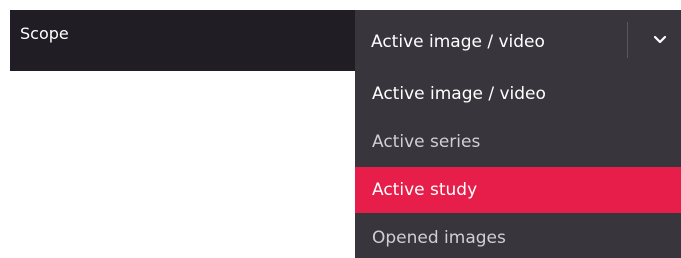  What do you see at coordinates (518, 142) in the screenshot?
I see `menu-item-active-series: Active series` at bounding box center [518, 142].